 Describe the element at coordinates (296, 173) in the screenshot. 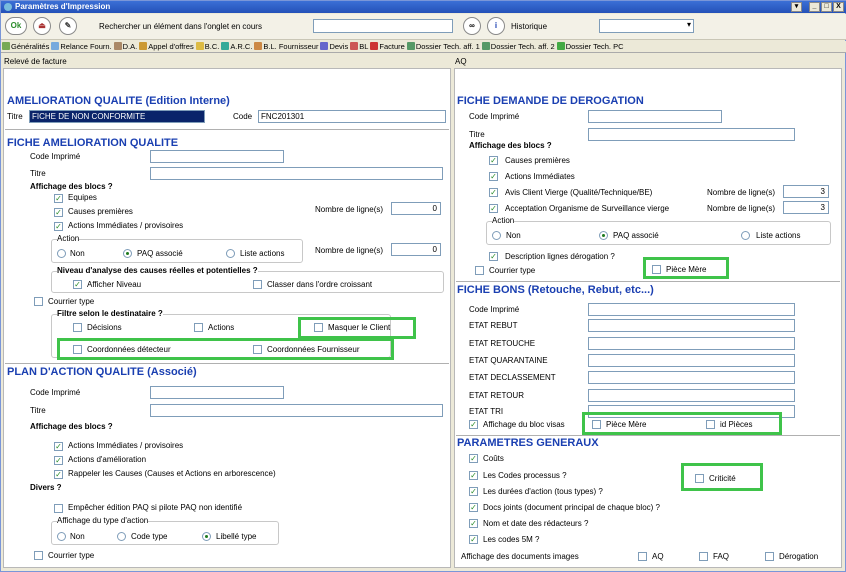

I see `titre2-input` at that location.